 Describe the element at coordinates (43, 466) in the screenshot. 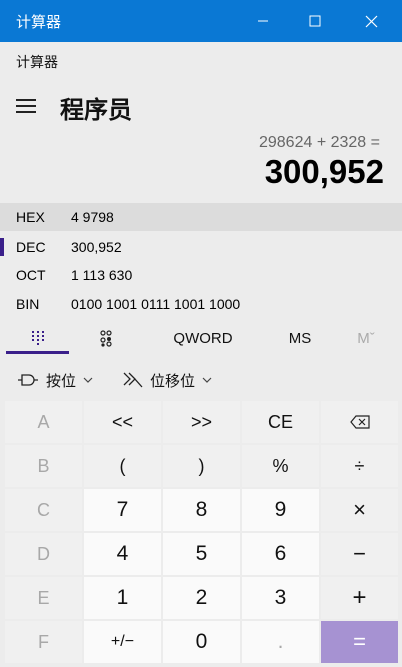

I see `key-b: B` at that location.